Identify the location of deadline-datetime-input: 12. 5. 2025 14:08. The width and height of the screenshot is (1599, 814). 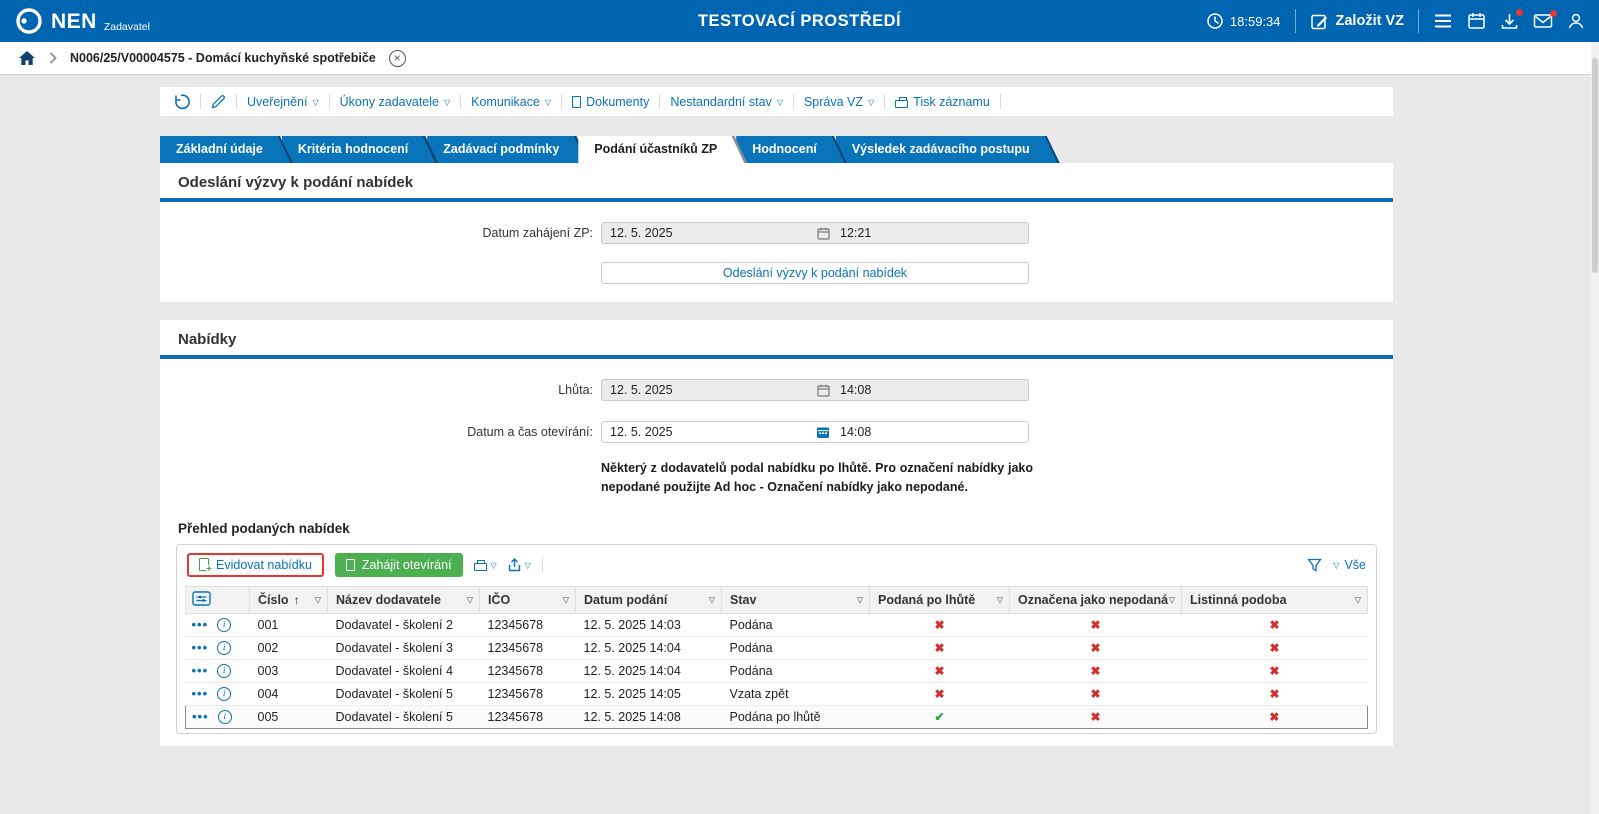
(815, 390).